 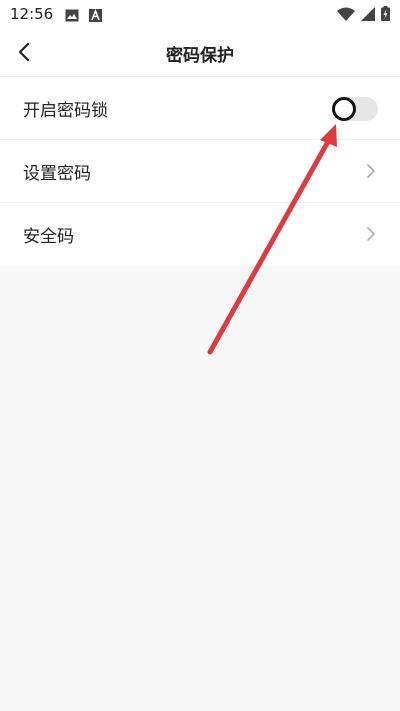 I want to click on battery-charging-icon, so click(x=385, y=15).